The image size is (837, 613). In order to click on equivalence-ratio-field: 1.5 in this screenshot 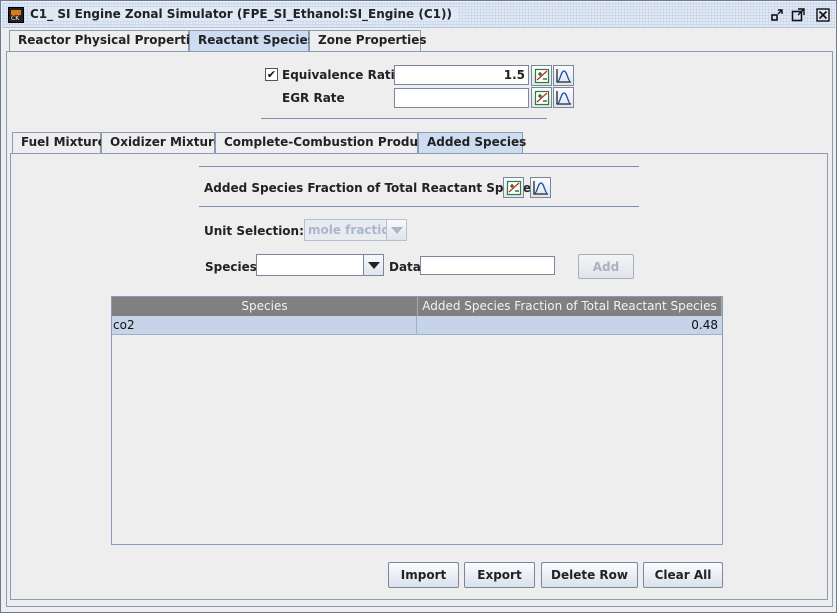, I will do `click(461, 75)`.